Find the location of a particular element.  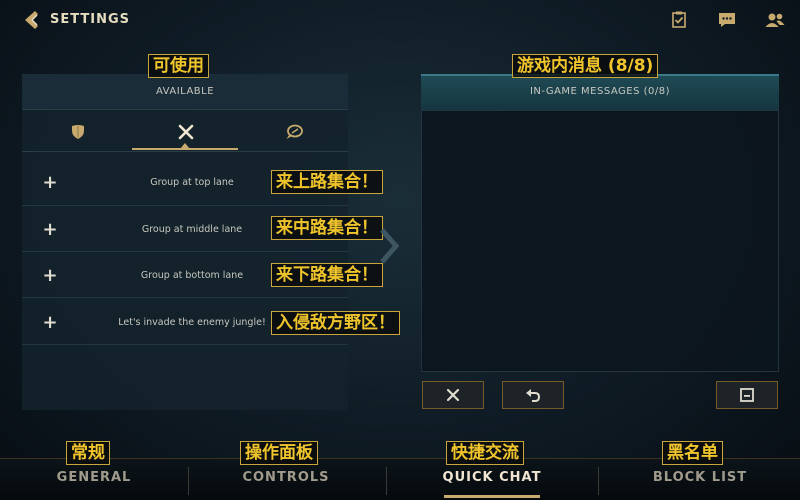

tab-defense is located at coordinates (78, 132).